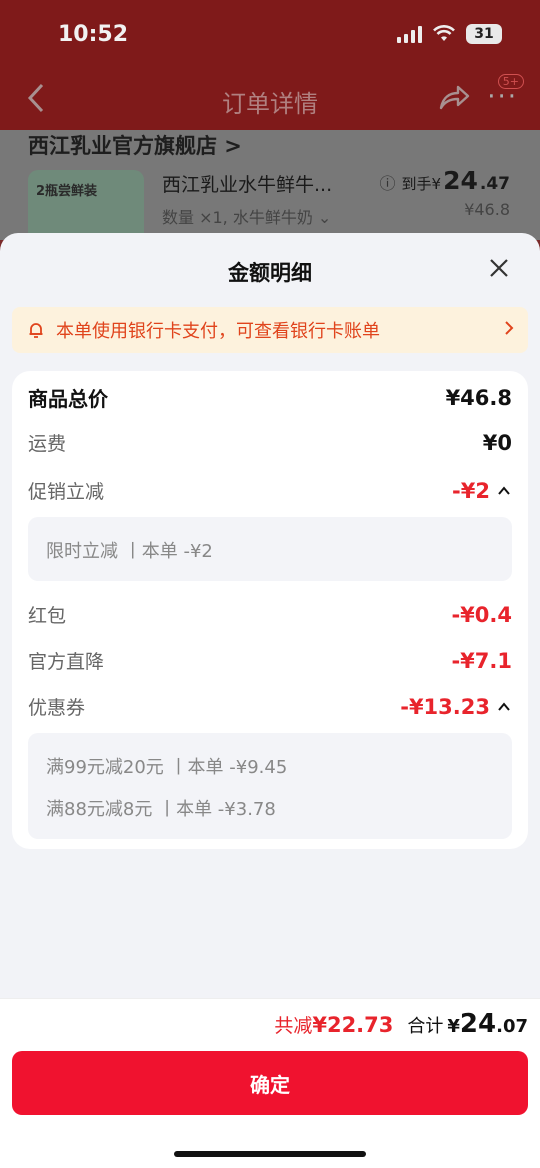  I want to click on share-icon, so click(455, 99).